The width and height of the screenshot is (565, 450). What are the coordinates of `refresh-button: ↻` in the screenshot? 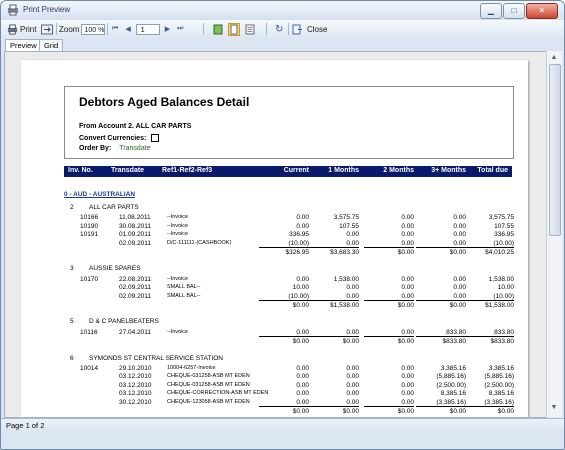 It's located at (279, 29).